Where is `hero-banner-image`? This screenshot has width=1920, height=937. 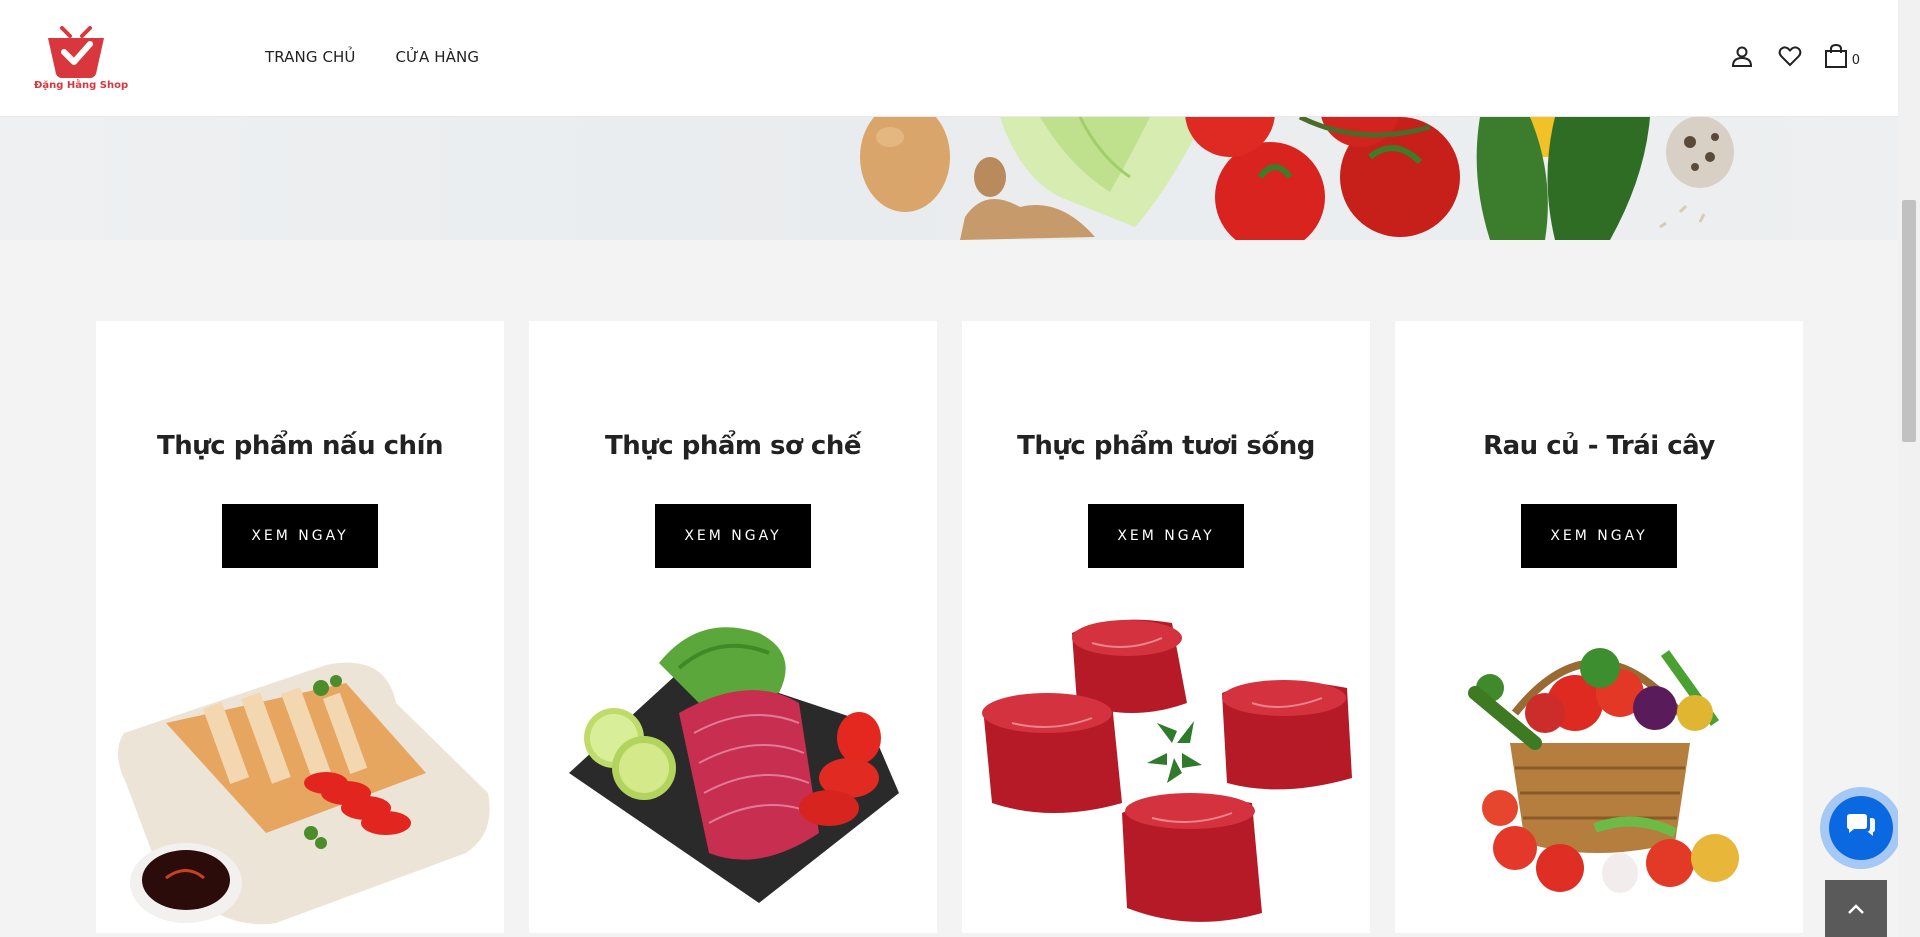
hero-banner-image is located at coordinates (949, 178).